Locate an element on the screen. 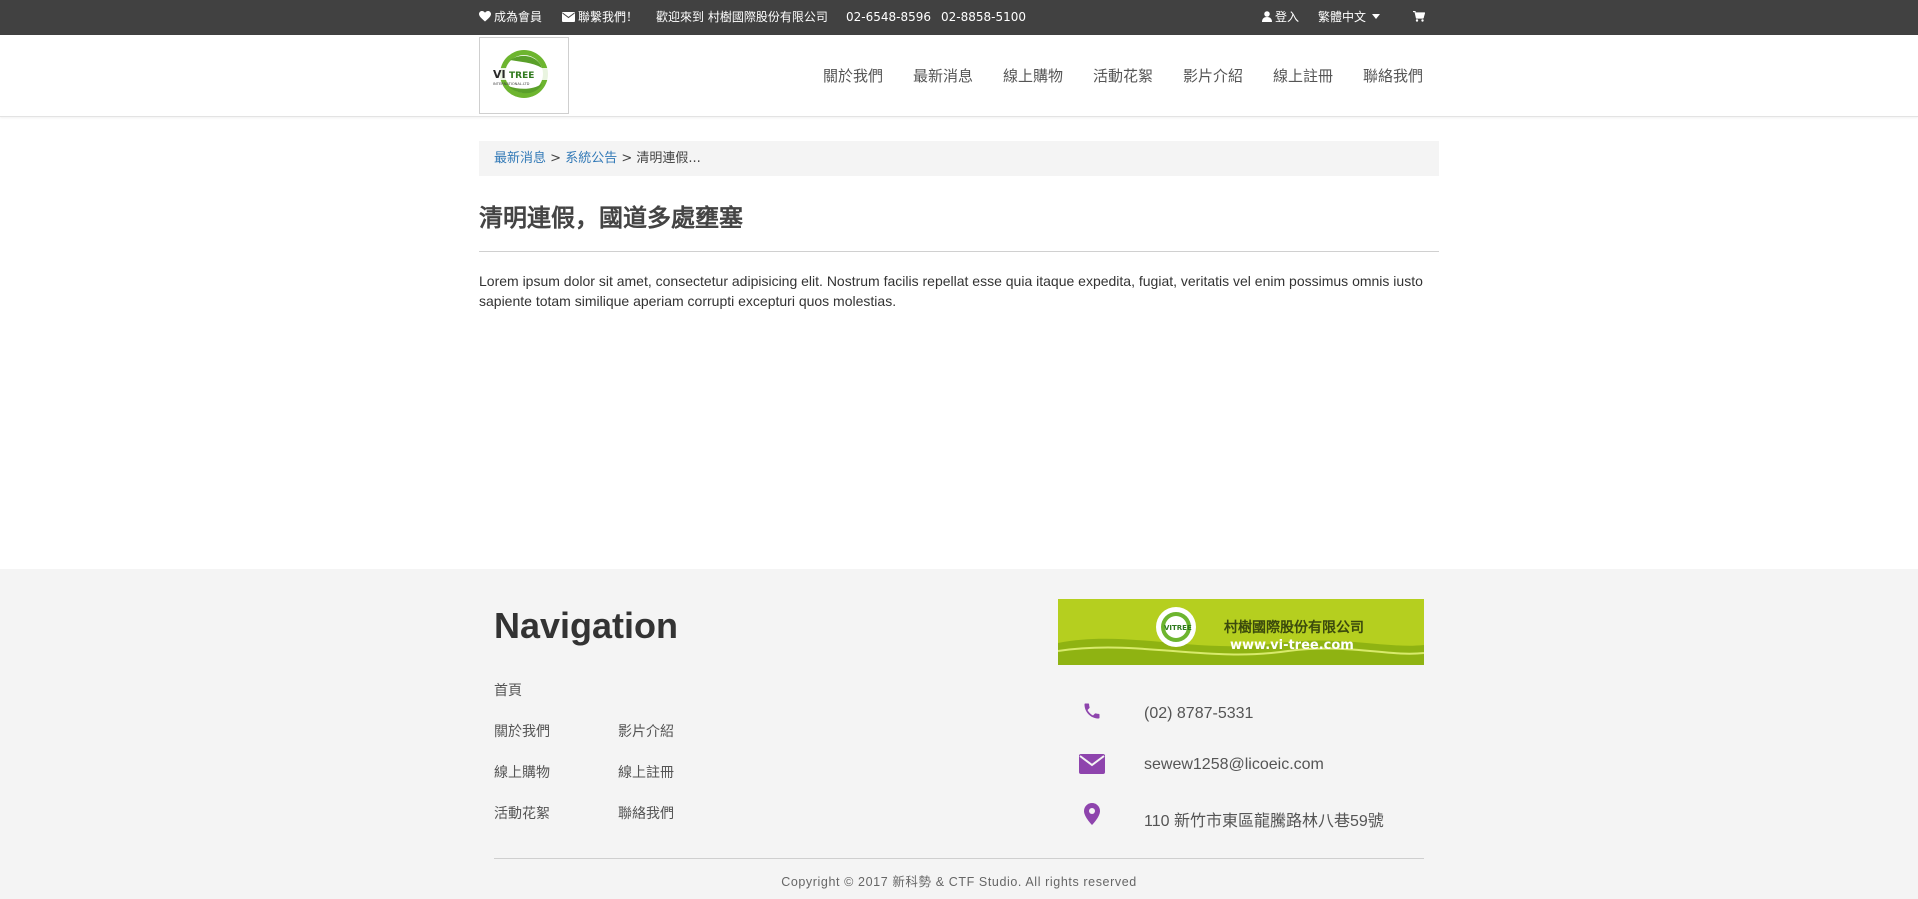 The width and height of the screenshot is (1918, 899). phone-number-2: 02-8858-5100 is located at coordinates (984, 17).